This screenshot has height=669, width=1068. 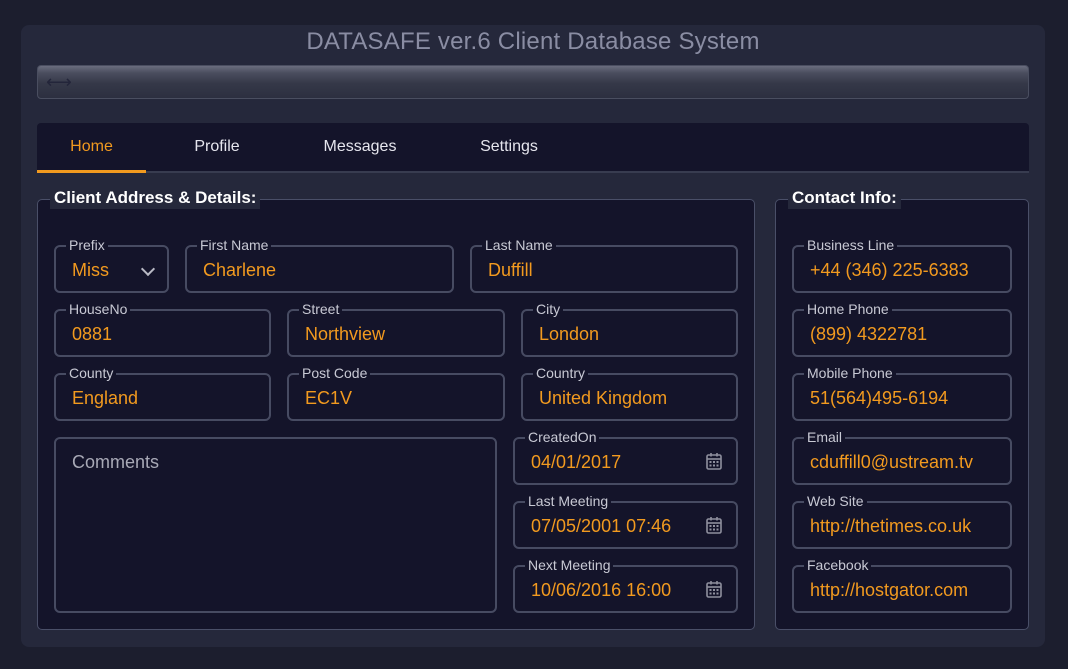 I want to click on first-name-label: First Name, so click(x=234, y=245).